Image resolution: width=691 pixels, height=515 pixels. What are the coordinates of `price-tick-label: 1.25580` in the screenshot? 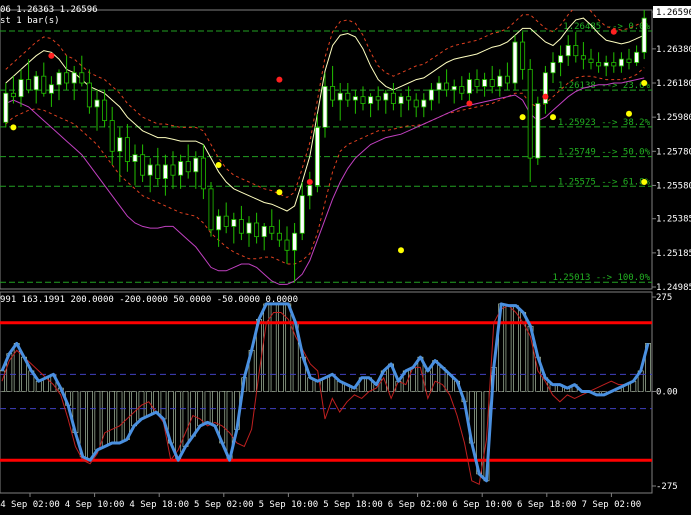 It's located at (673, 186).